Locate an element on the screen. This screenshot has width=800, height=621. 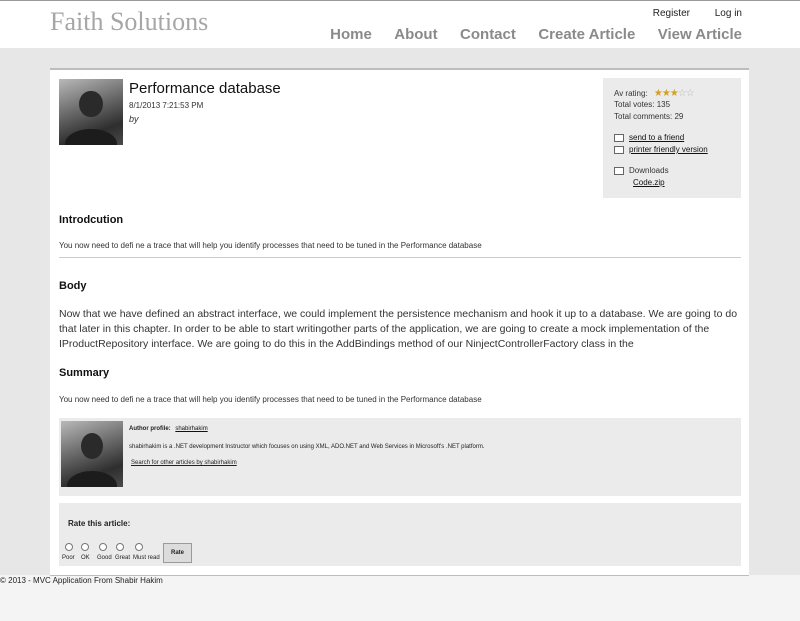
rating-row: Av rating: ★★★☆☆ is located at coordinates (654, 93).